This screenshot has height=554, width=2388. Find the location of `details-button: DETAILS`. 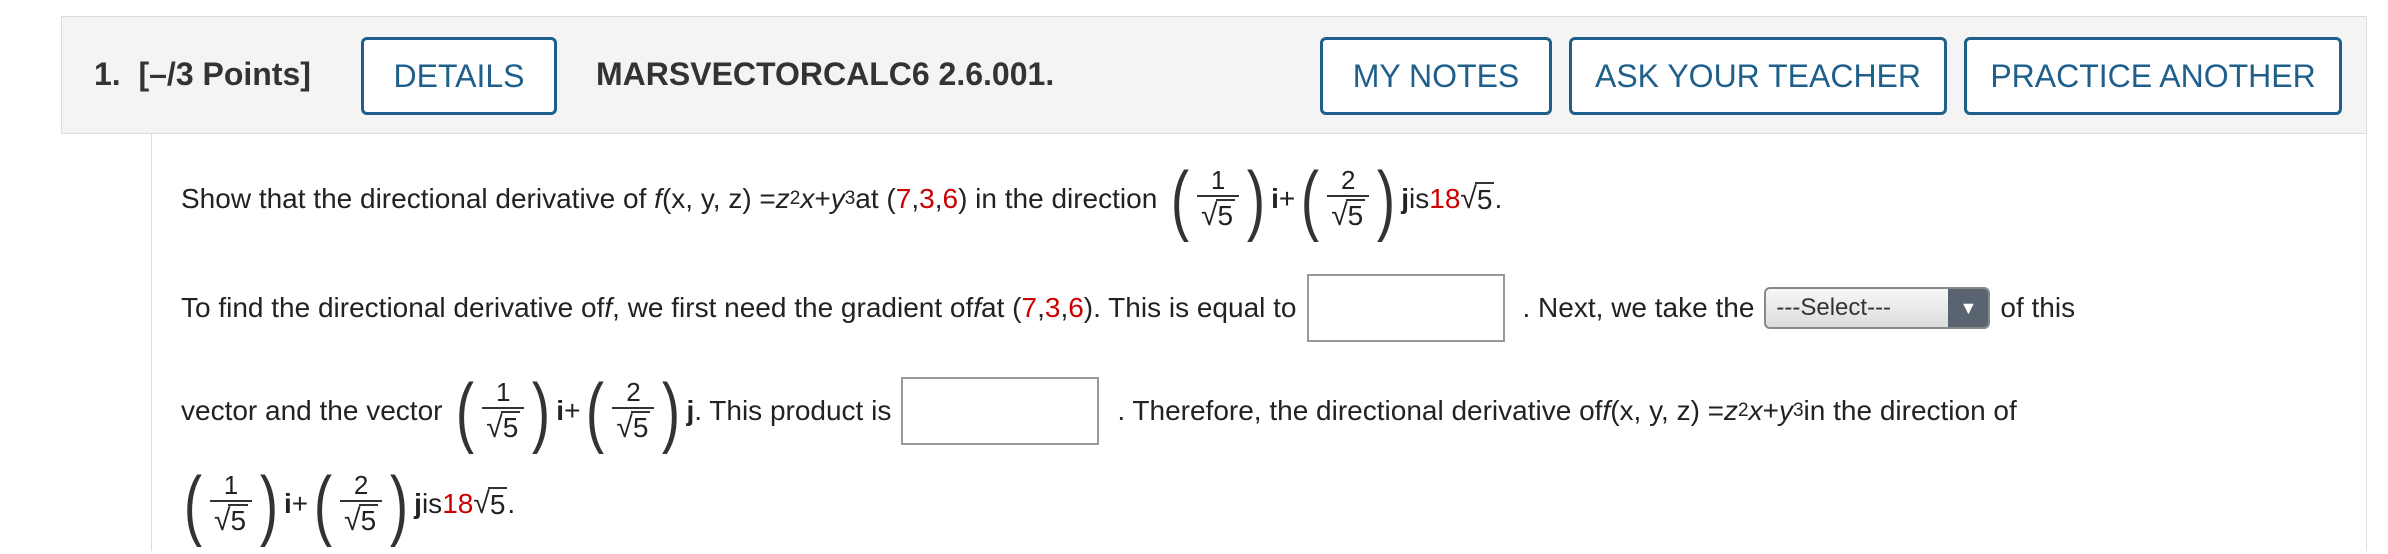

details-button: DETAILS is located at coordinates (459, 76).